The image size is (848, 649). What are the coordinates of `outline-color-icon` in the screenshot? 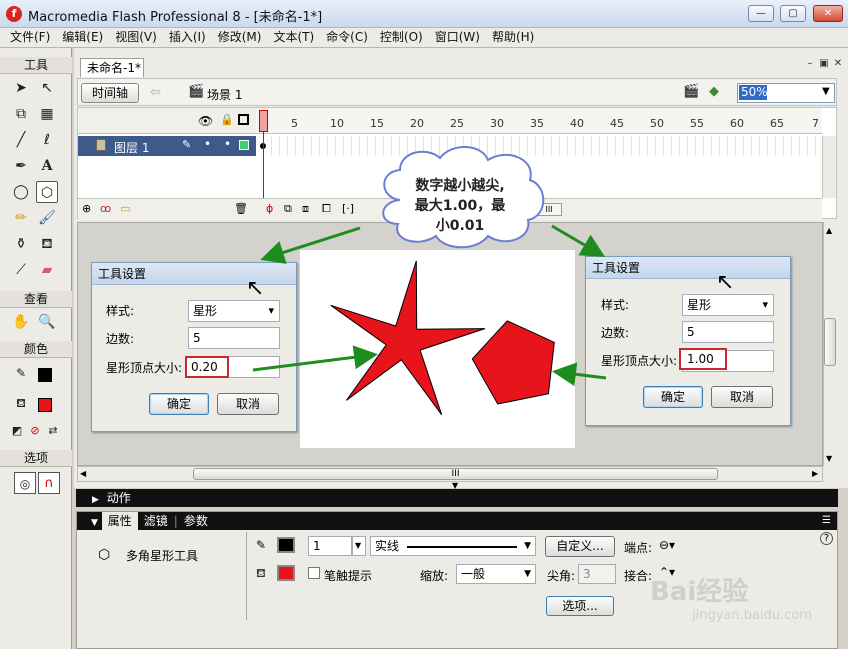 It's located at (244, 145).